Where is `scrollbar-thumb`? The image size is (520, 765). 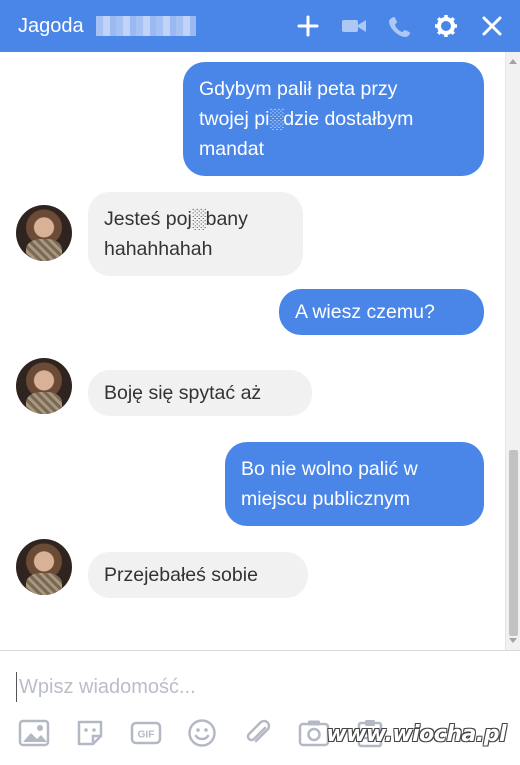
scrollbar-thumb is located at coordinates (513, 543).